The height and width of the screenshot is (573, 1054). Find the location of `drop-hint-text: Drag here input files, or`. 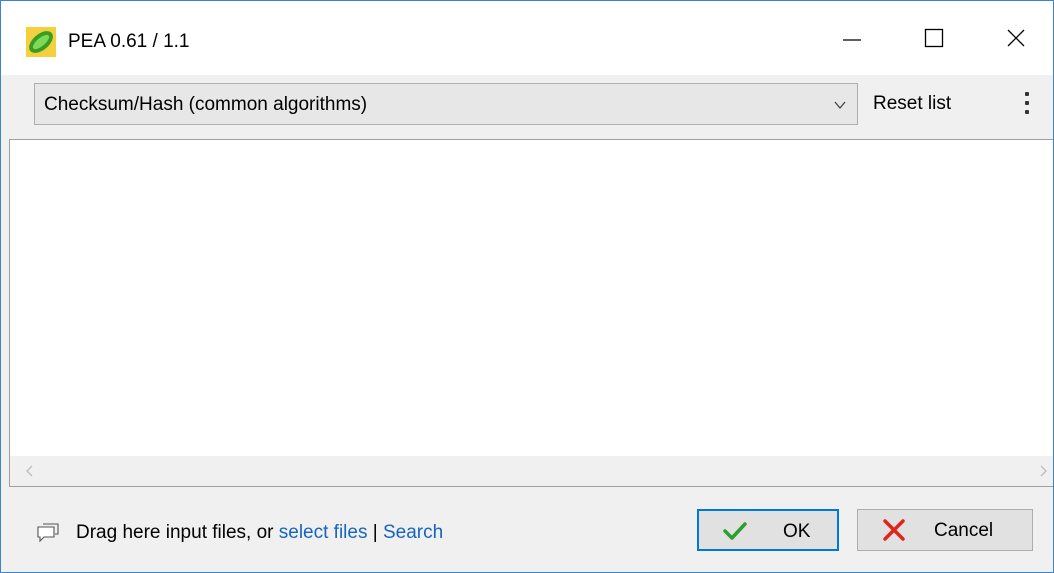

drop-hint-text: Drag here input files, or is located at coordinates (177, 532).